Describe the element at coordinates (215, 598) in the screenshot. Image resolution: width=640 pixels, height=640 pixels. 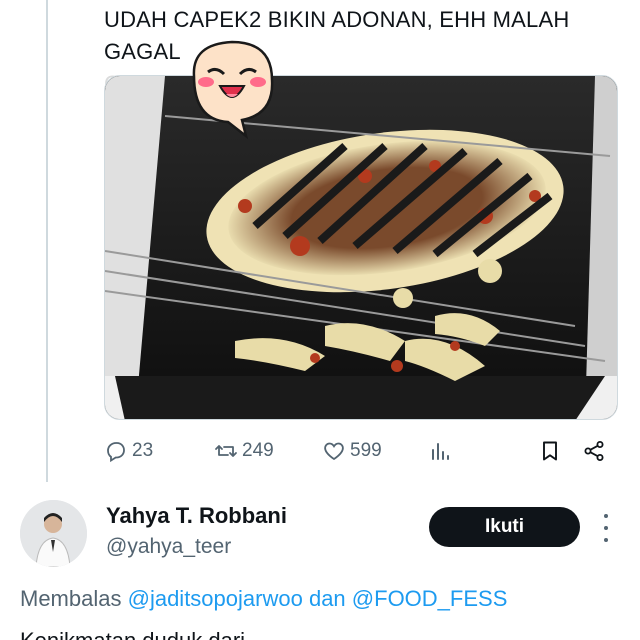
I see `mention-link-1: @jaditsopojarwoo` at that location.